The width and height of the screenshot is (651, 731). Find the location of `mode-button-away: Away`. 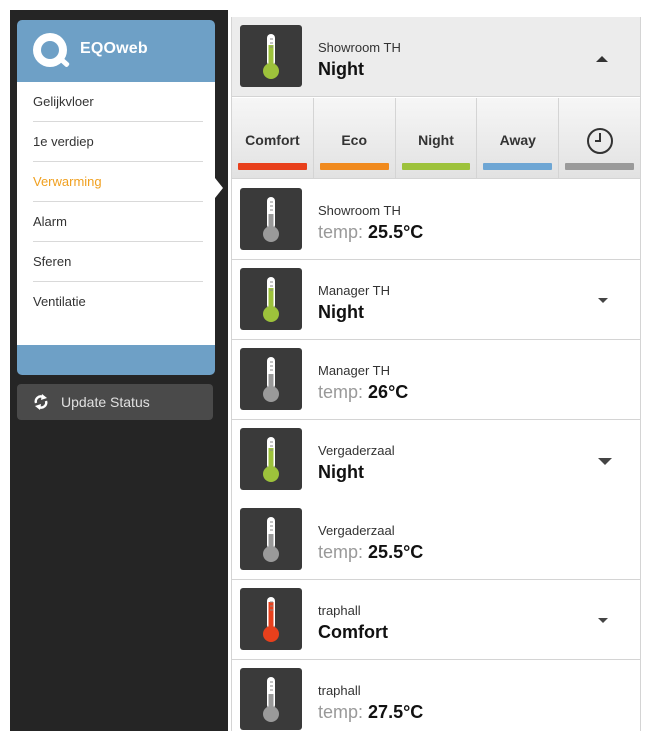

mode-button-away: Away is located at coordinates (518, 138).